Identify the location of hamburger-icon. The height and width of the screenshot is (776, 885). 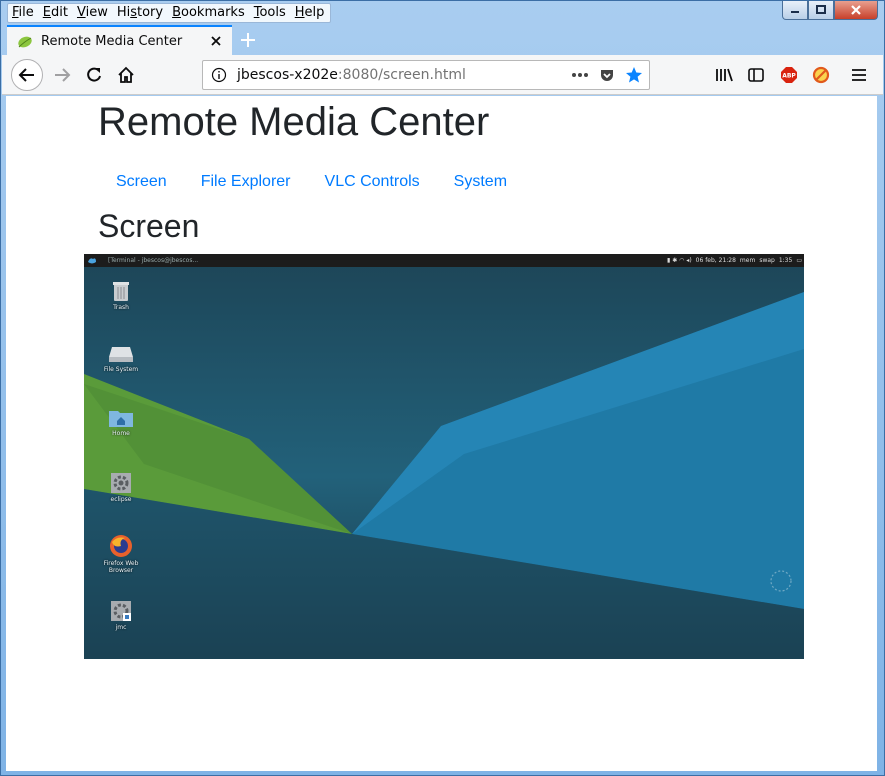
(859, 75).